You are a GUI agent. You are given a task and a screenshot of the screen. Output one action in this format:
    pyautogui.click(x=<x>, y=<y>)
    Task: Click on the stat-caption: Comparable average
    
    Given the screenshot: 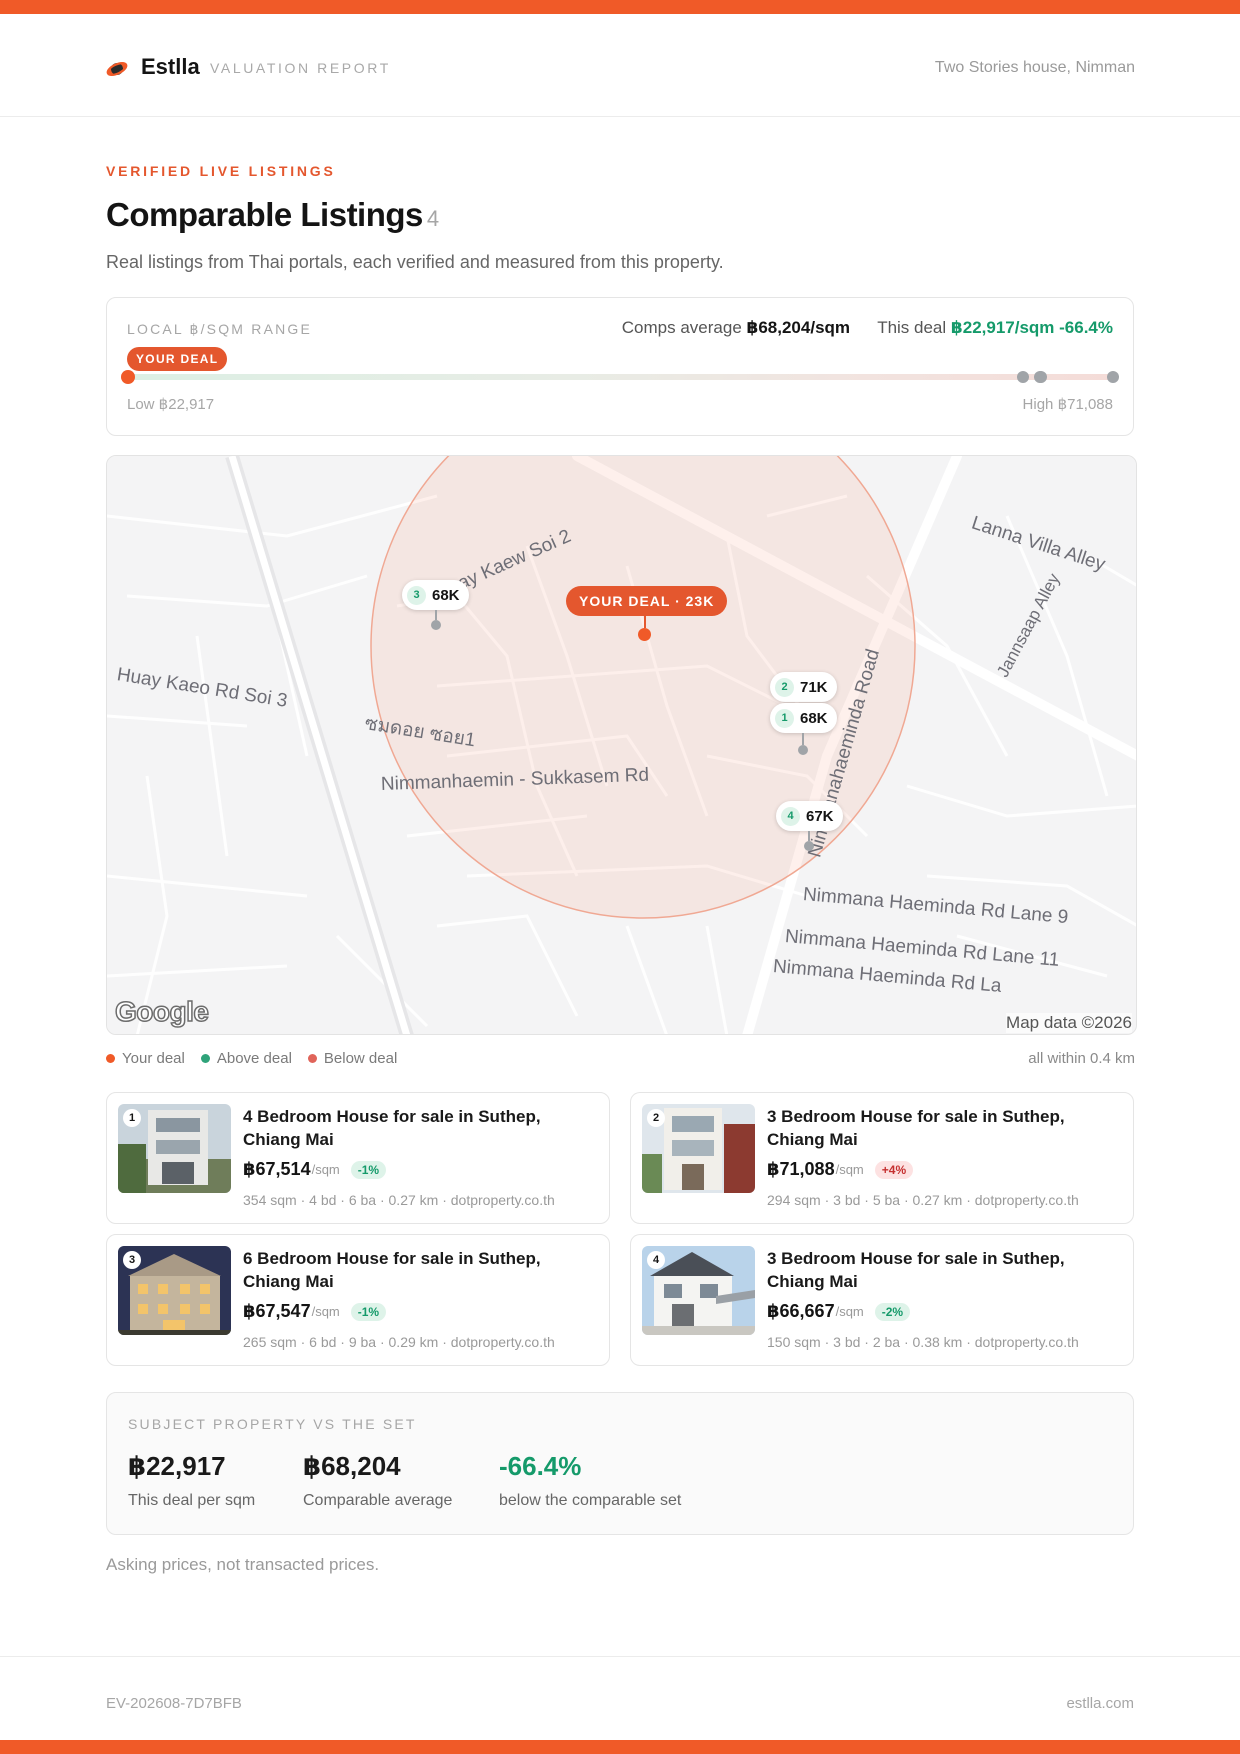 What is the action you would take?
    pyautogui.click(x=378, y=1500)
    